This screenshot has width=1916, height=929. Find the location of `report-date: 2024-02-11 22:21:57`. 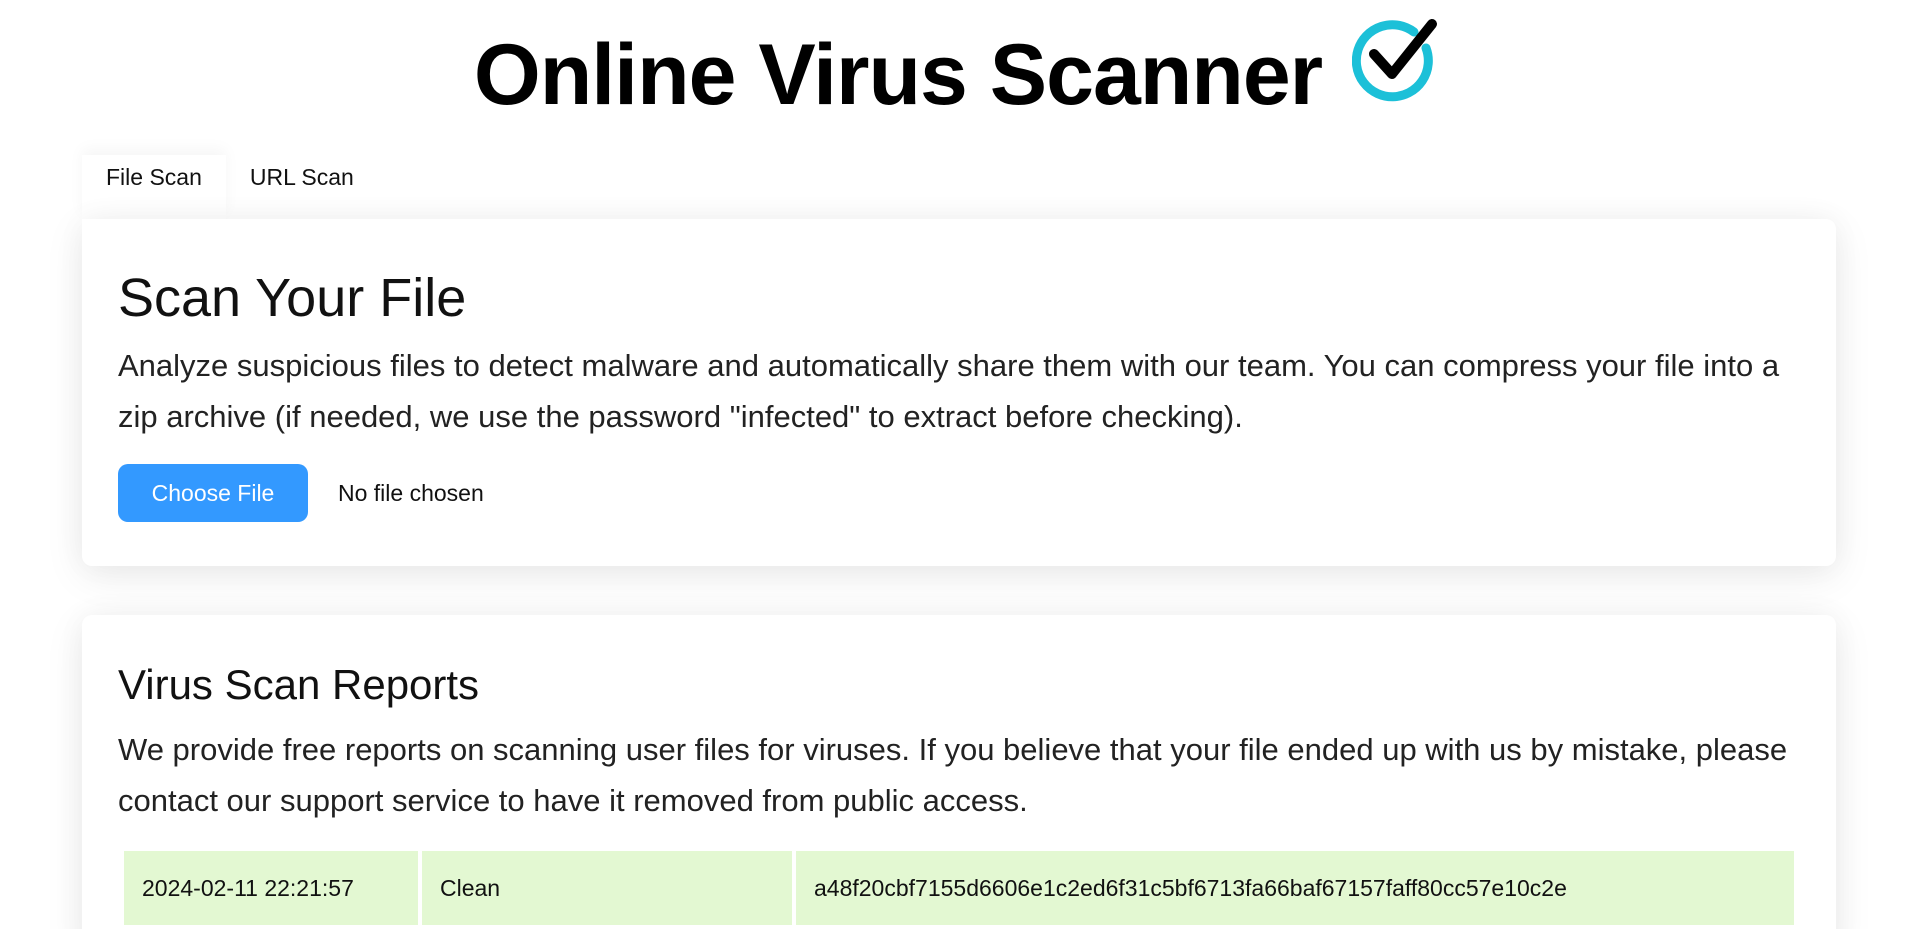

report-date: 2024-02-11 22:21:57 is located at coordinates (271, 888).